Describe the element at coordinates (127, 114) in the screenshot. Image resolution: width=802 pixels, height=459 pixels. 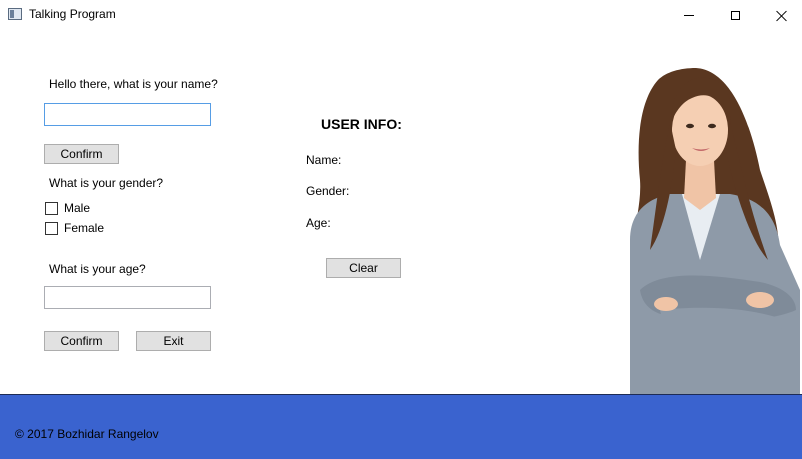
I see `name-input` at that location.